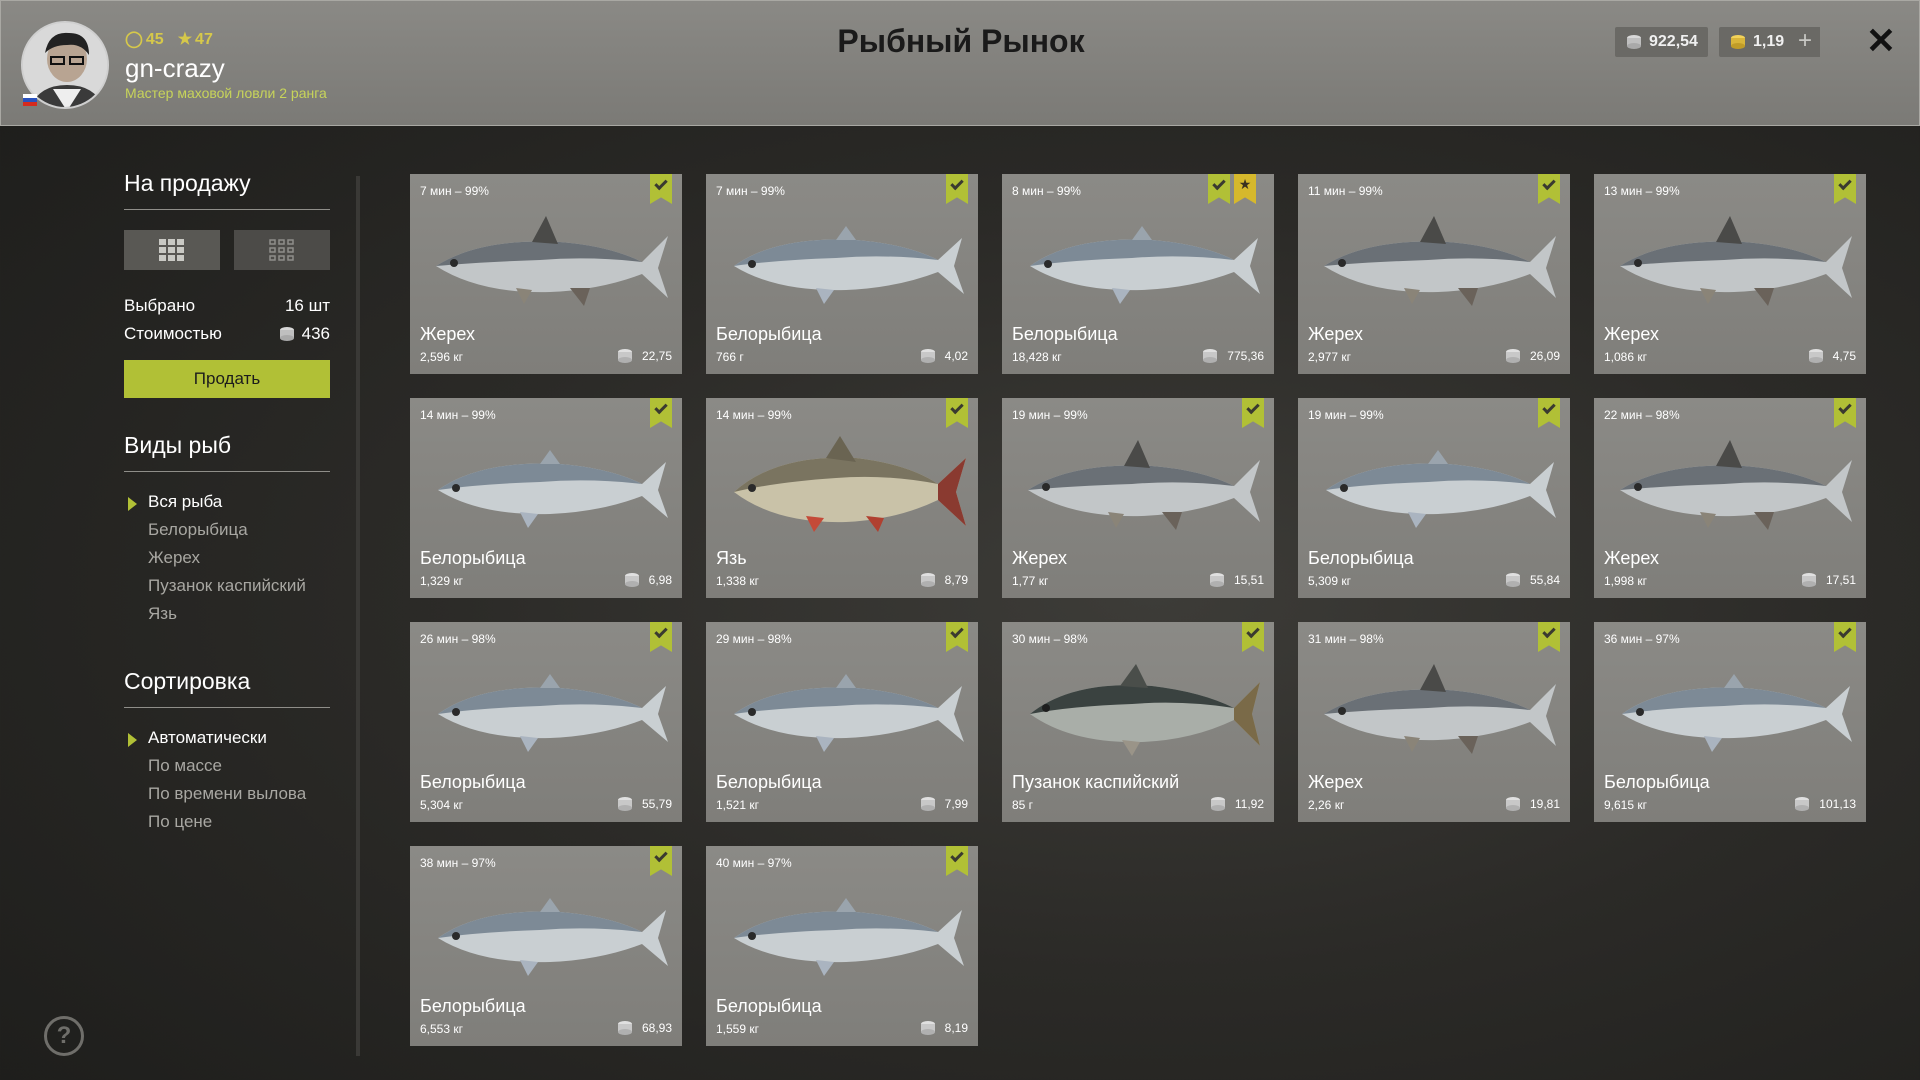 This screenshot has height=1080, width=1920. What do you see at coordinates (842, 498) in the screenshot?
I see `fish-card: 14 мин – 99% Язь 1,338 кг 8,79` at bounding box center [842, 498].